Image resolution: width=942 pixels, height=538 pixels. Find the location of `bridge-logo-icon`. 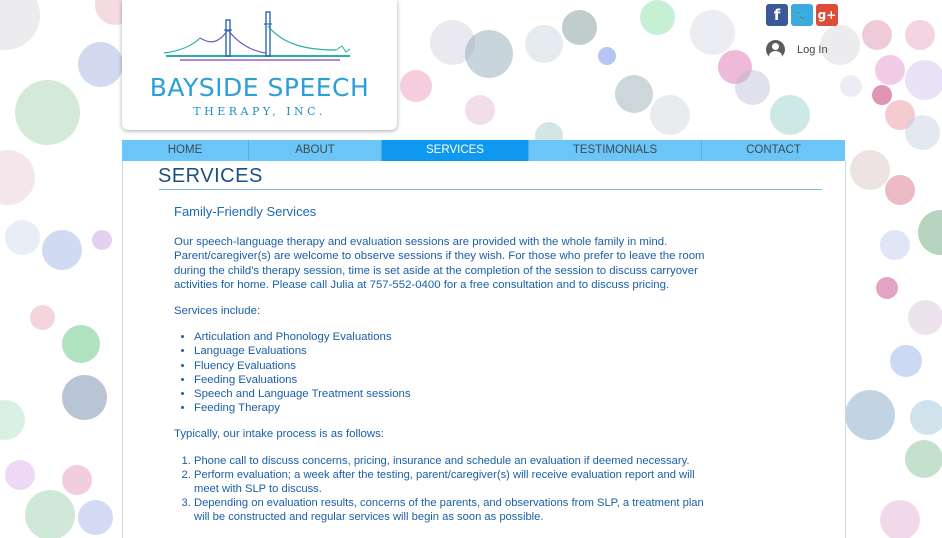

bridge-logo-icon is located at coordinates (257, 36).